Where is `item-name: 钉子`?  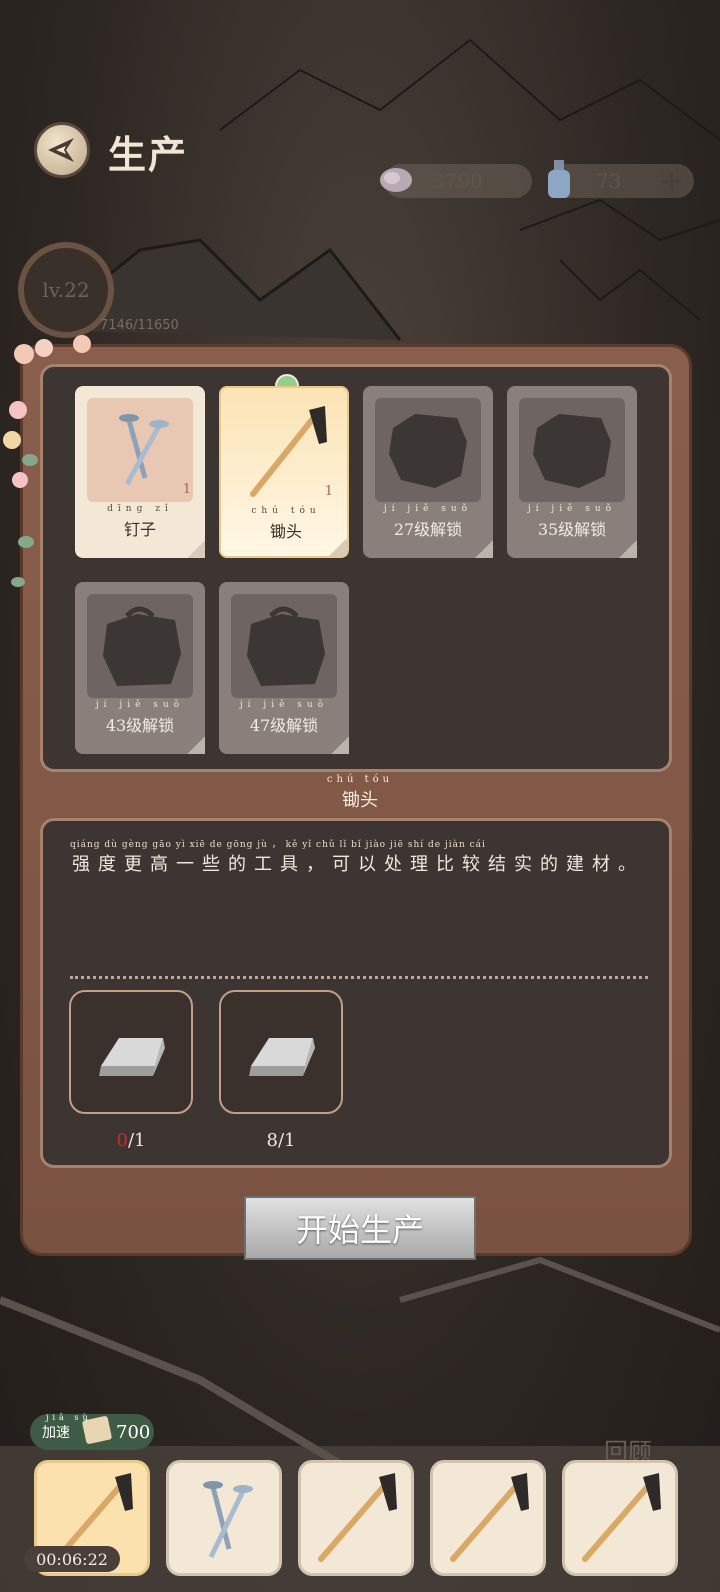
item-name: 钉子 is located at coordinates (139, 529).